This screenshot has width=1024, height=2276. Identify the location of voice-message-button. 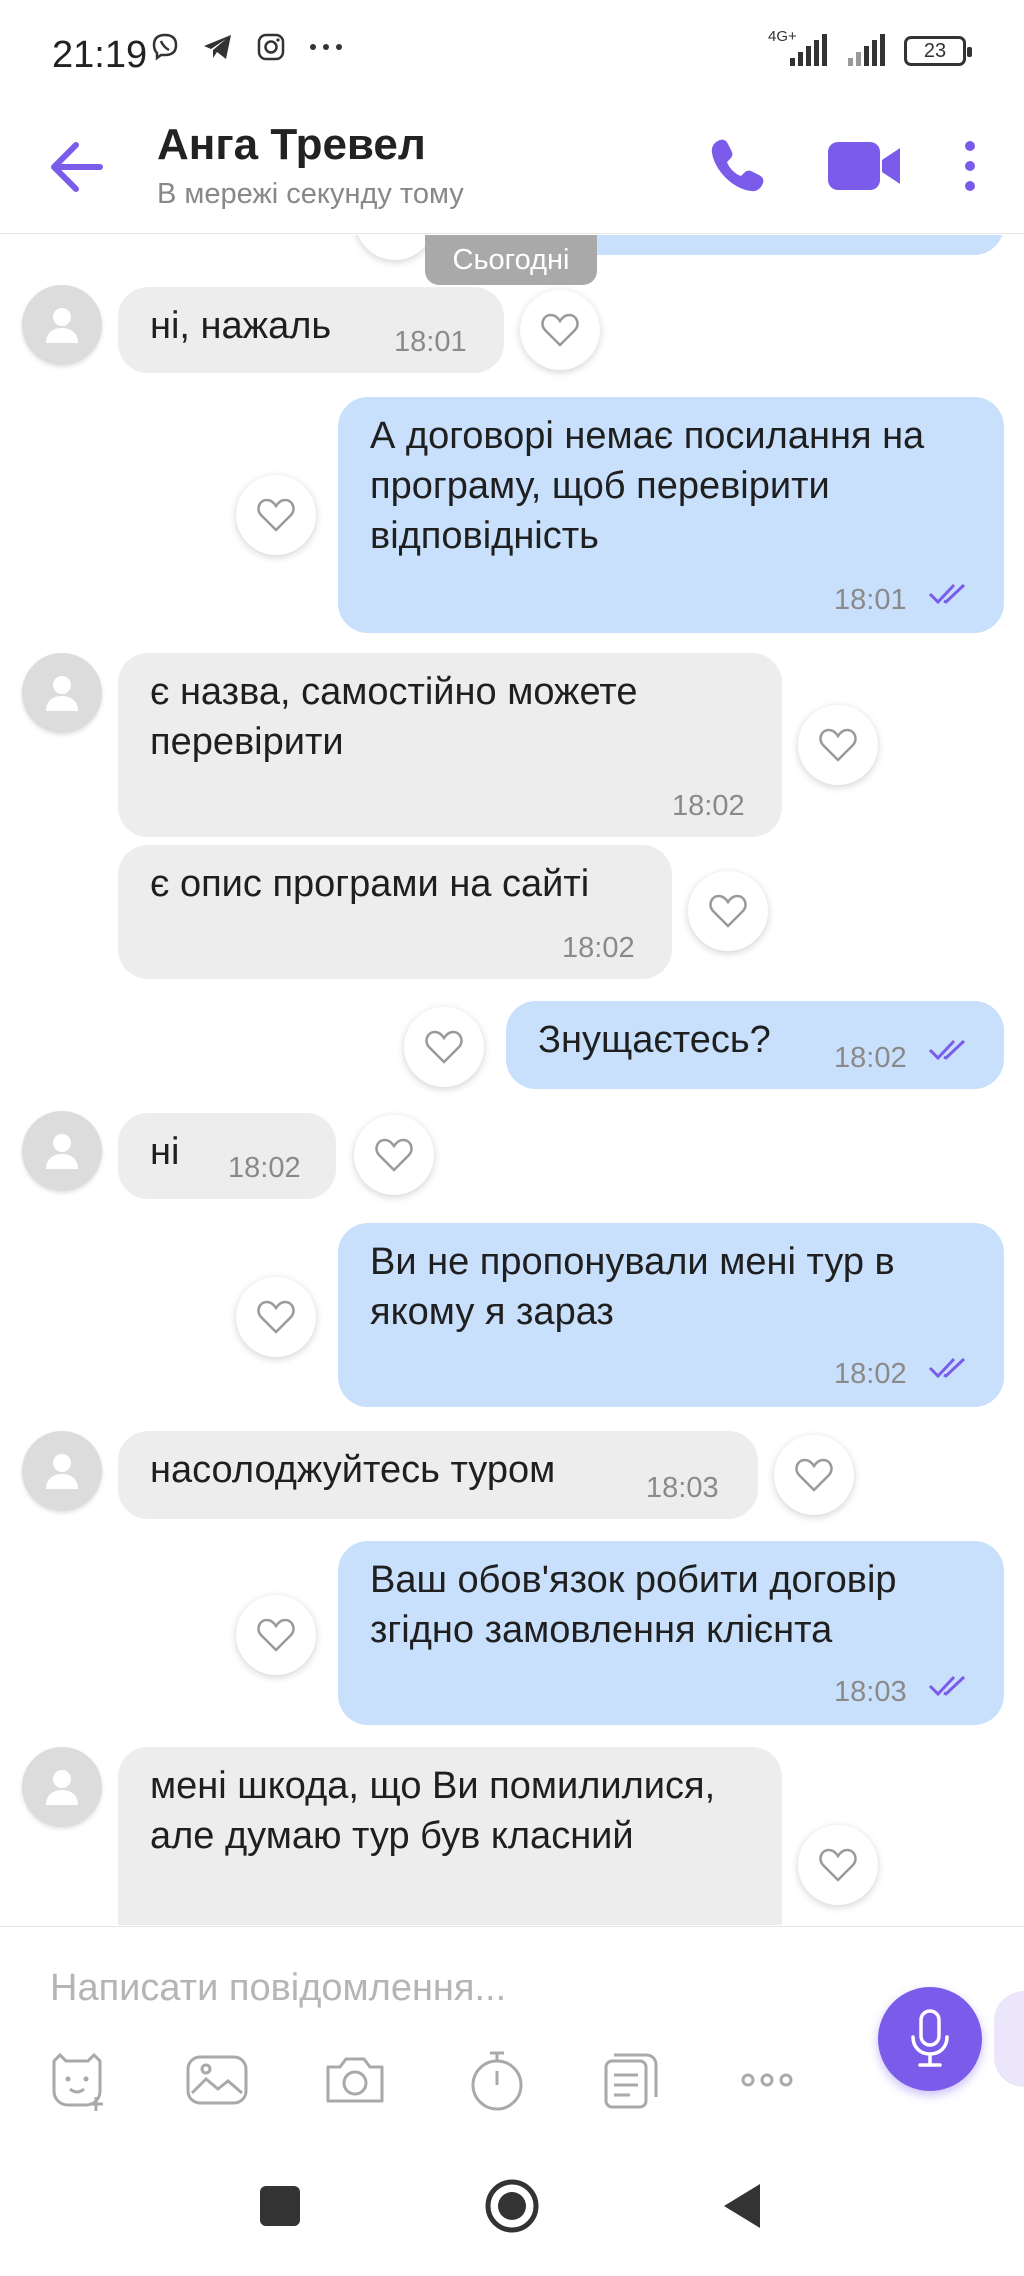
(930, 2039).